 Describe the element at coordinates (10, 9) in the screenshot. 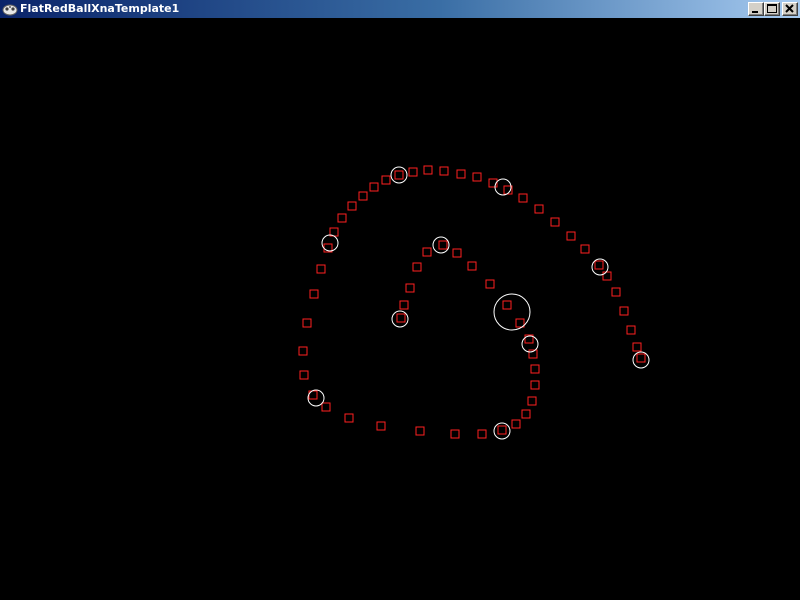

I see `xna-gamepad-icon` at that location.